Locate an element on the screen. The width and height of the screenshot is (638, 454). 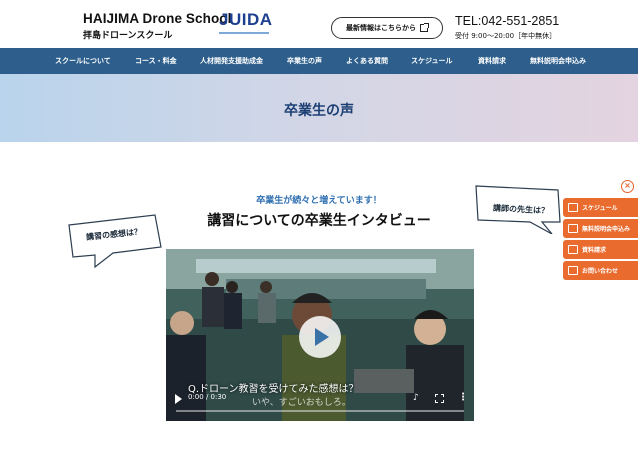
video-play-control-icon is located at coordinates (178, 399).